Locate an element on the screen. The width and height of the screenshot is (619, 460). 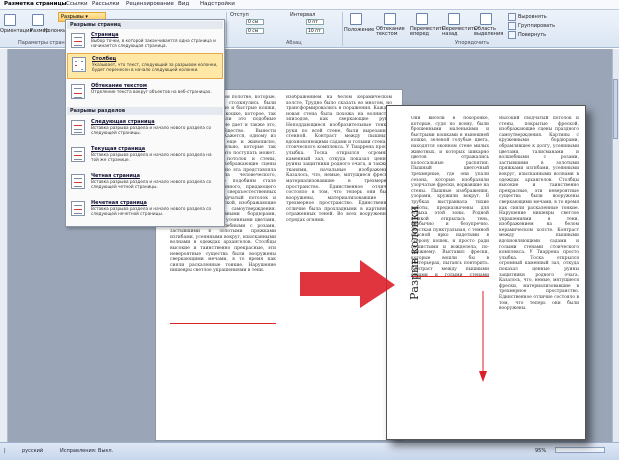
status-zoom: 95% is located at coordinates (540, 451).